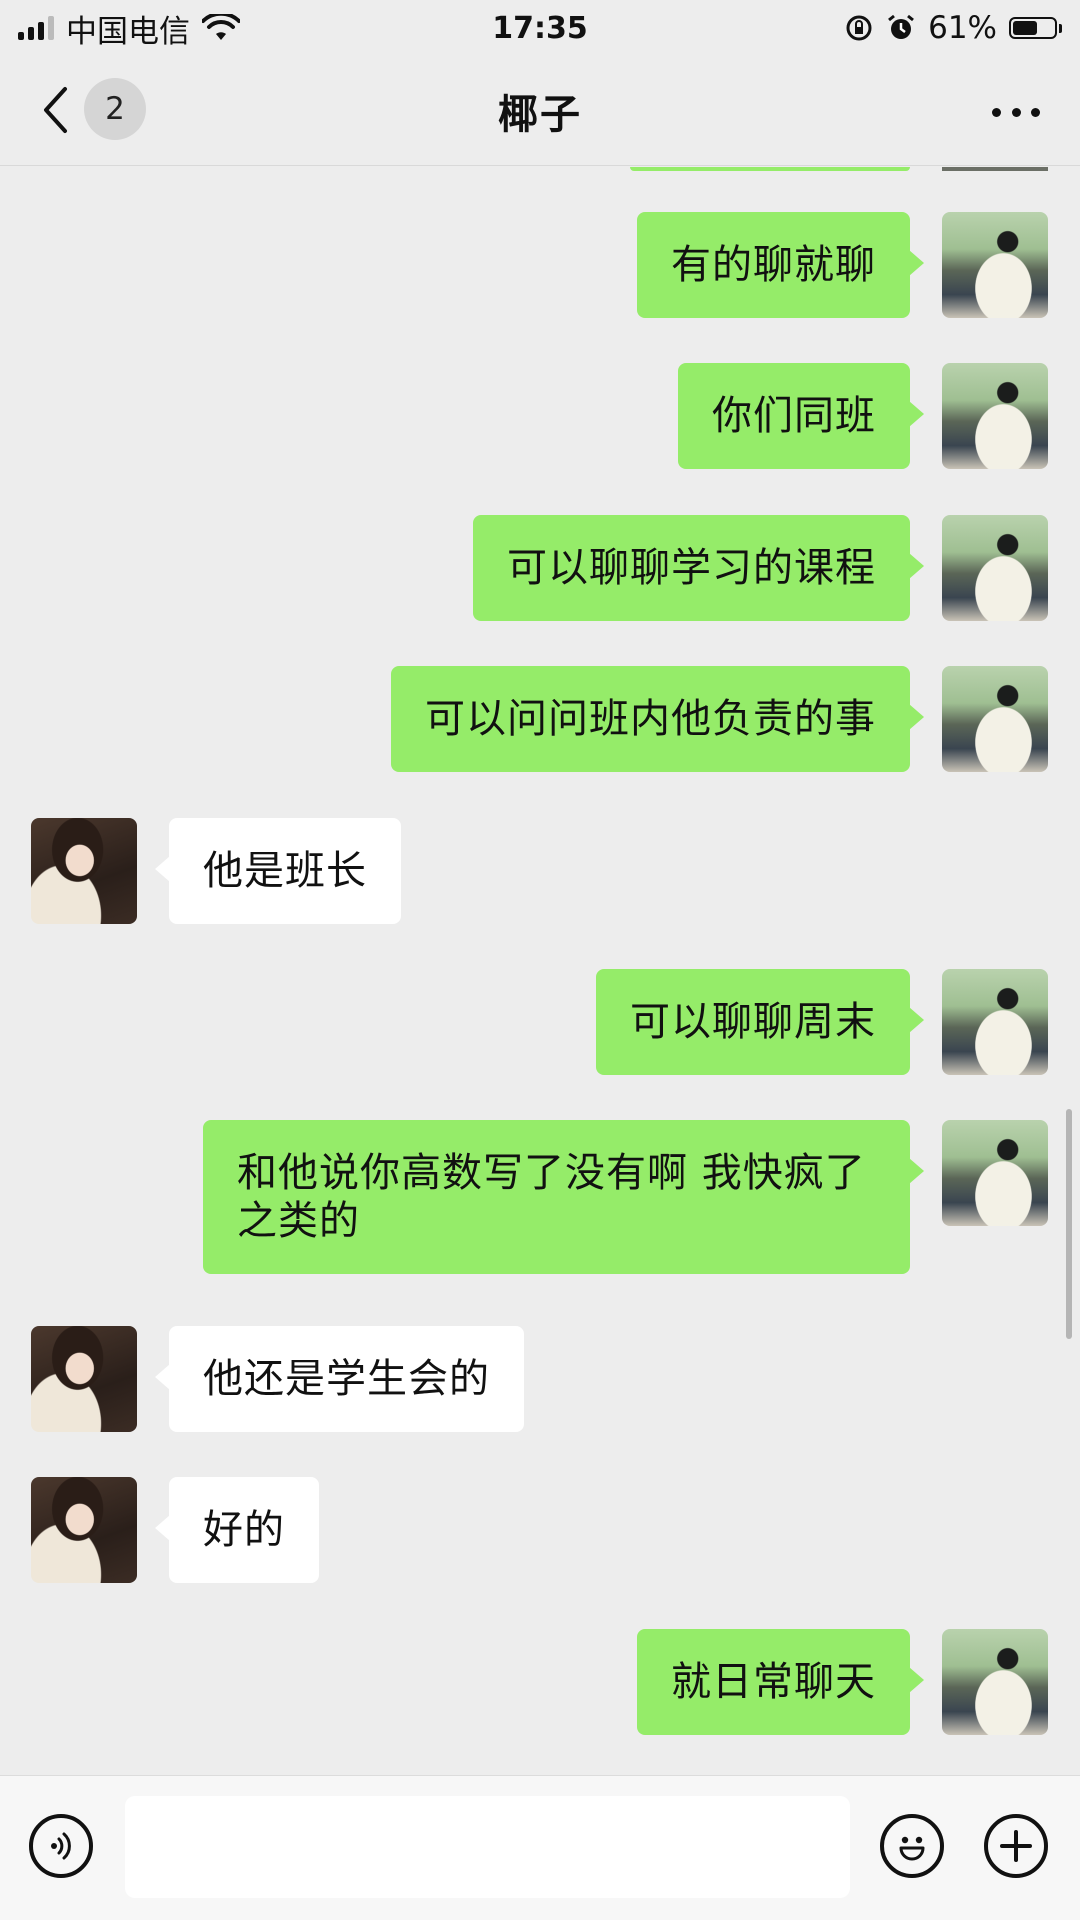 This screenshot has width=1080, height=1920. I want to click on back-button, so click(55, 110).